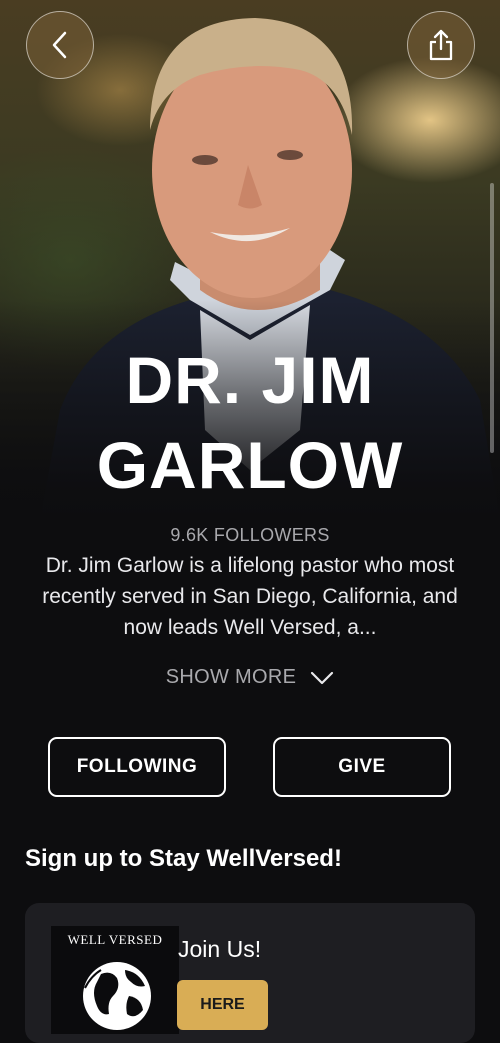 The width and height of the screenshot is (500, 1043). Describe the element at coordinates (220, 949) in the screenshot. I see `signup-card-title: Join Us!` at that location.